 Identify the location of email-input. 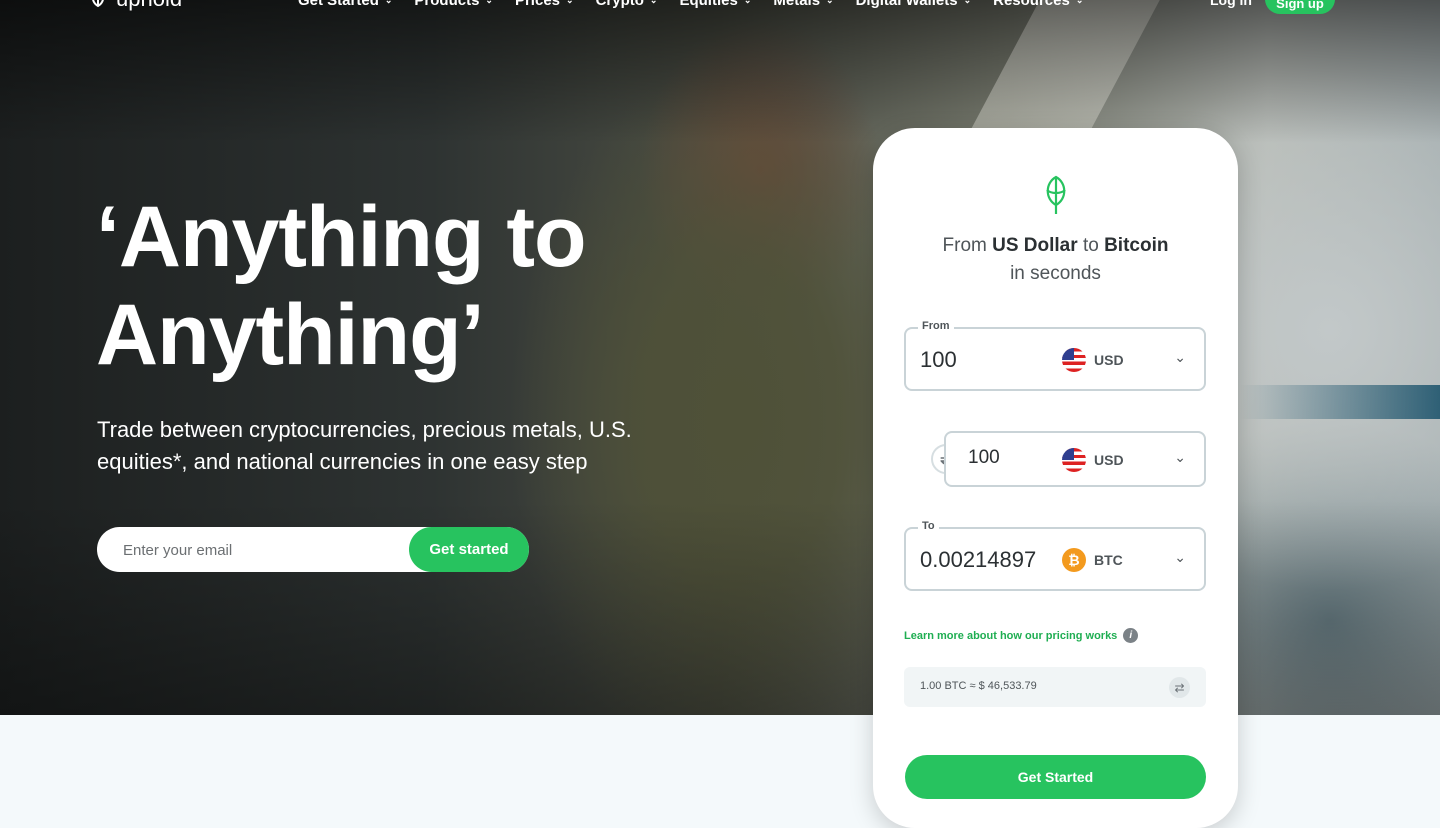
(263, 550).